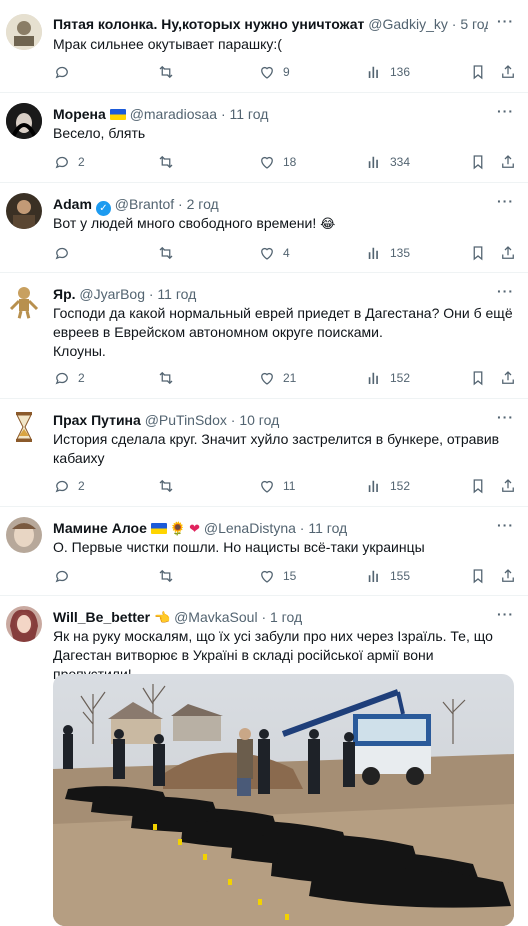 The height and width of the screenshot is (926, 528). Describe the element at coordinates (408, 24) in the screenshot. I see `author-handle: @Gadkiy_ky` at that location.